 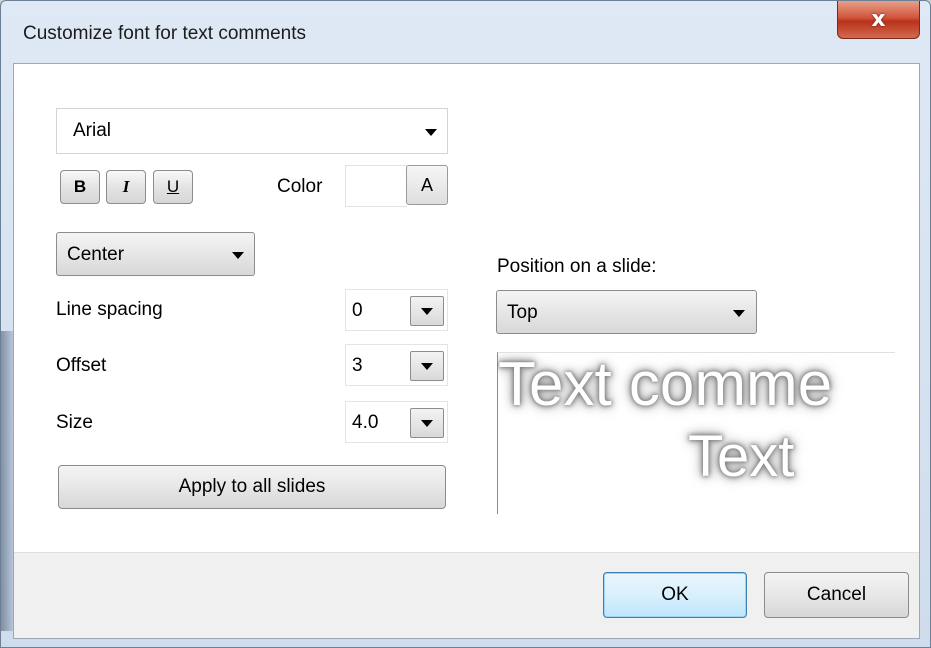 What do you see at coordinates (74, 422) in the screenshot?
I see `size-label: Size` at bounding box center [74, 422].